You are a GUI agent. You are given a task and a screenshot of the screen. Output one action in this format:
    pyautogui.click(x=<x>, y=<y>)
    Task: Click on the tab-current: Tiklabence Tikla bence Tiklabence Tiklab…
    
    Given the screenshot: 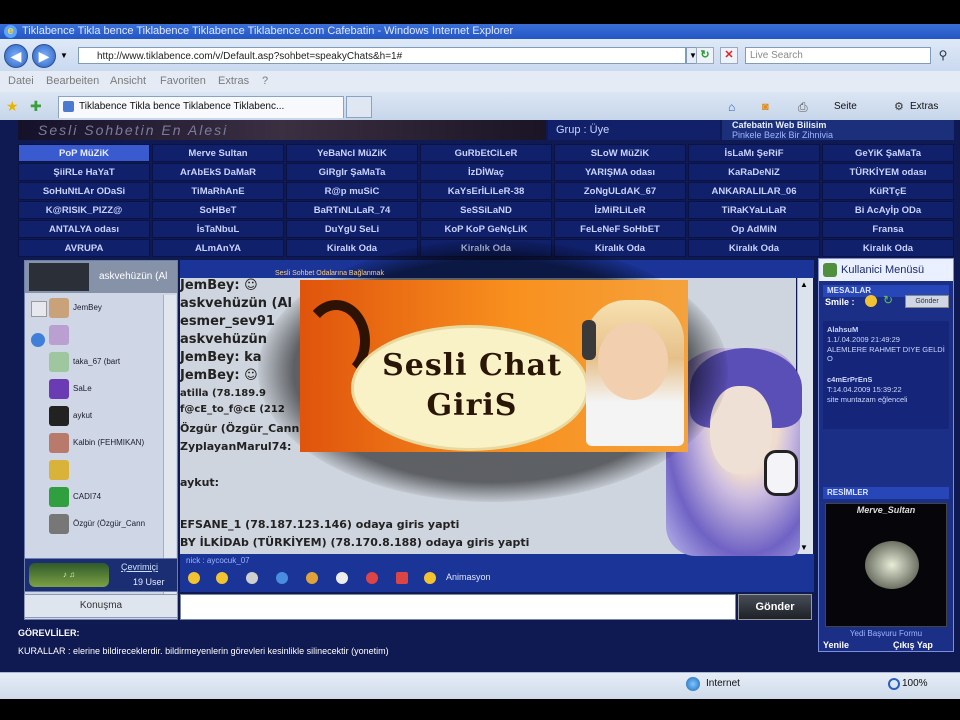 What is the action you would take?
    pyautogui.click(x=201, y=107)
    